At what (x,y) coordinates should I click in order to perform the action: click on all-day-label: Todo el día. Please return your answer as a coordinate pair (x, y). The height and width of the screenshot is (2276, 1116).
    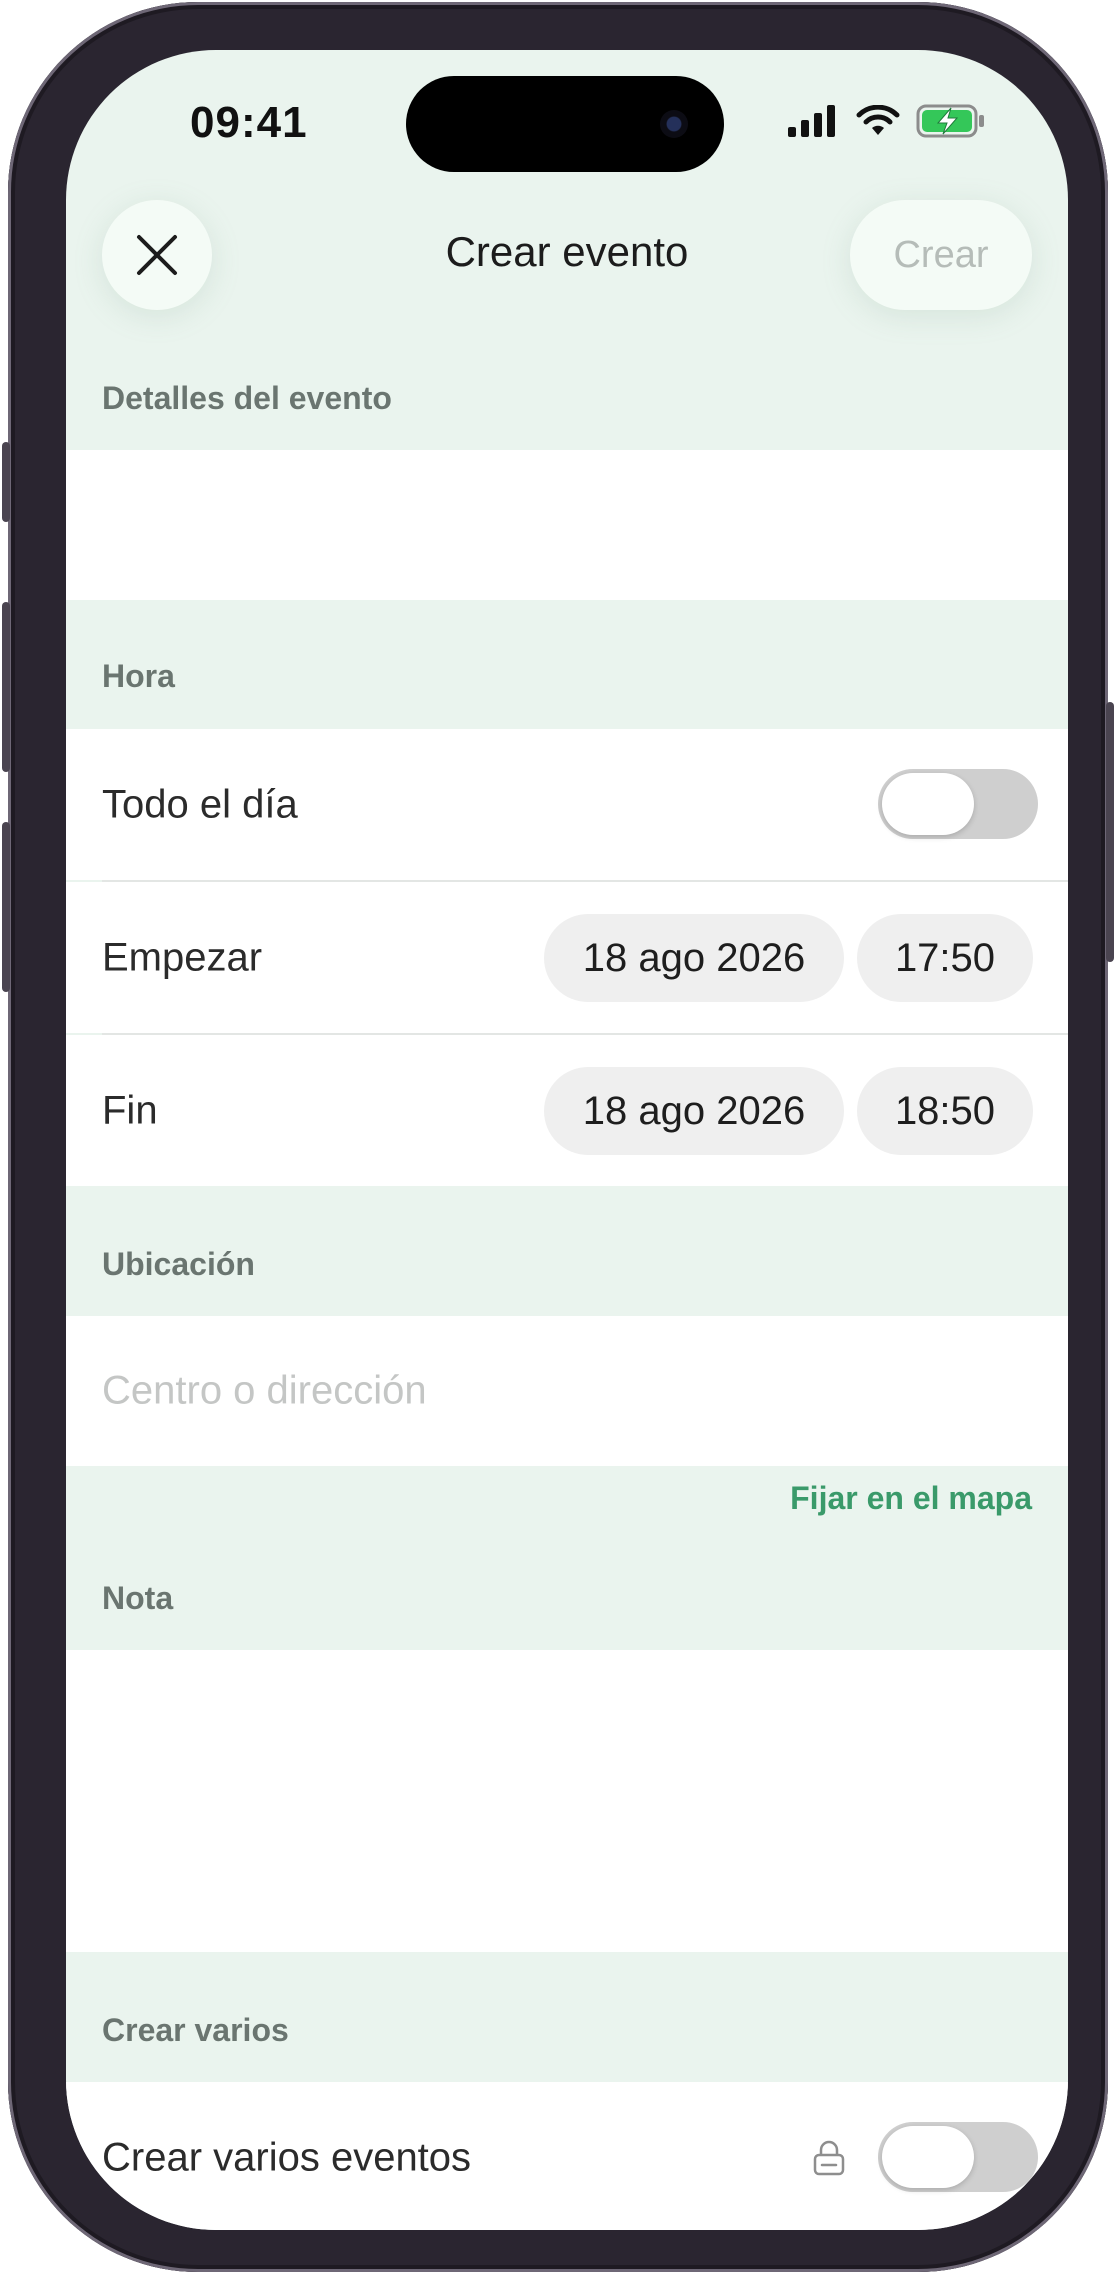
    Looking at the image, I should click on (200, 804).